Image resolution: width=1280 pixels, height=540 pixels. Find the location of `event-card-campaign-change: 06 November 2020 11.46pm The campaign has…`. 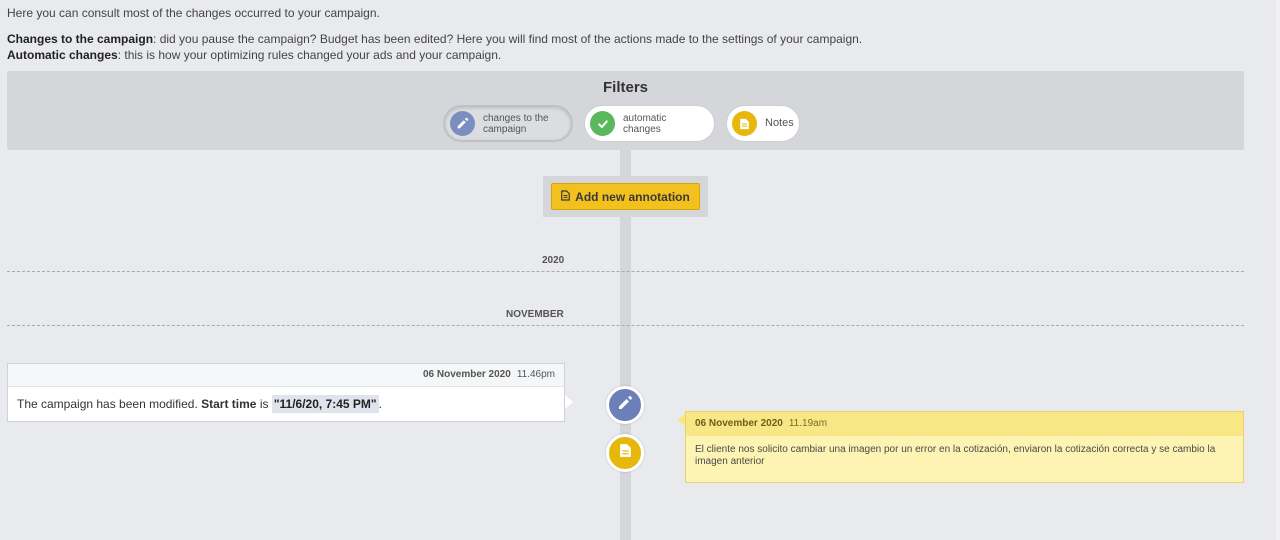

event-card-campaign-change: 06 November 2020 11.46pm The campaign has… is located at coordinates (286, 392).